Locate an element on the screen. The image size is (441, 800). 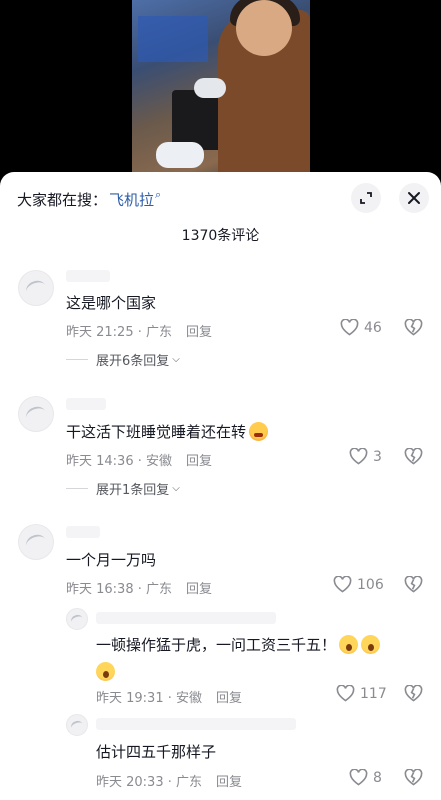
like-button: 117 is located at coordinates (361, 693).